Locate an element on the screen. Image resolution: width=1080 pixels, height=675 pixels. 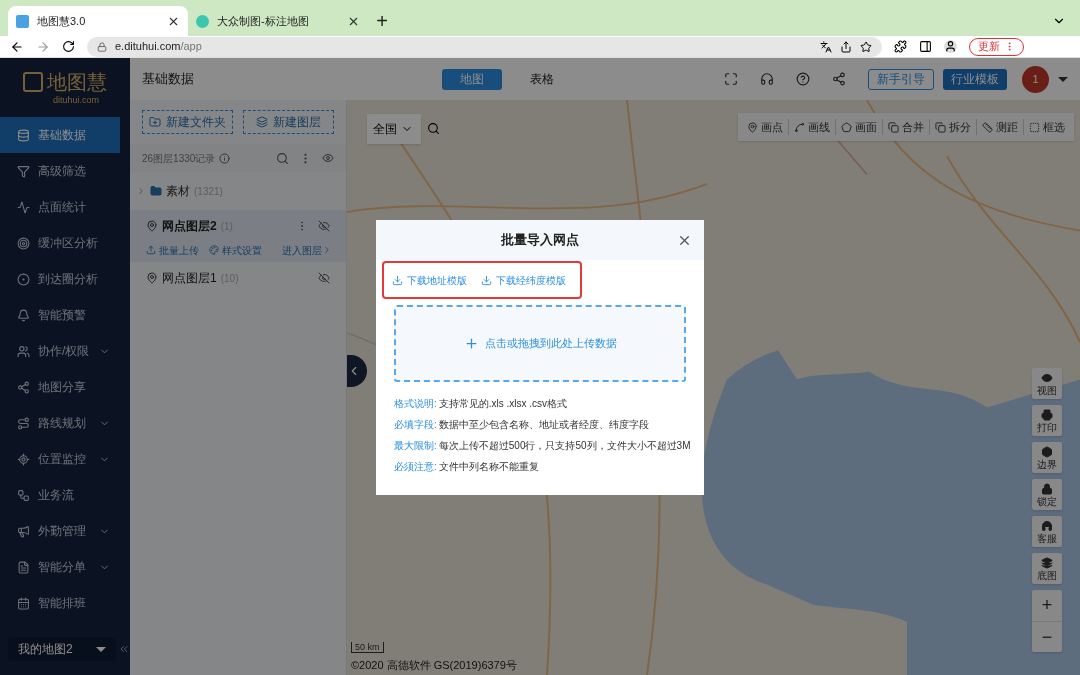
plus-icon is located at coordinates (471, 343).